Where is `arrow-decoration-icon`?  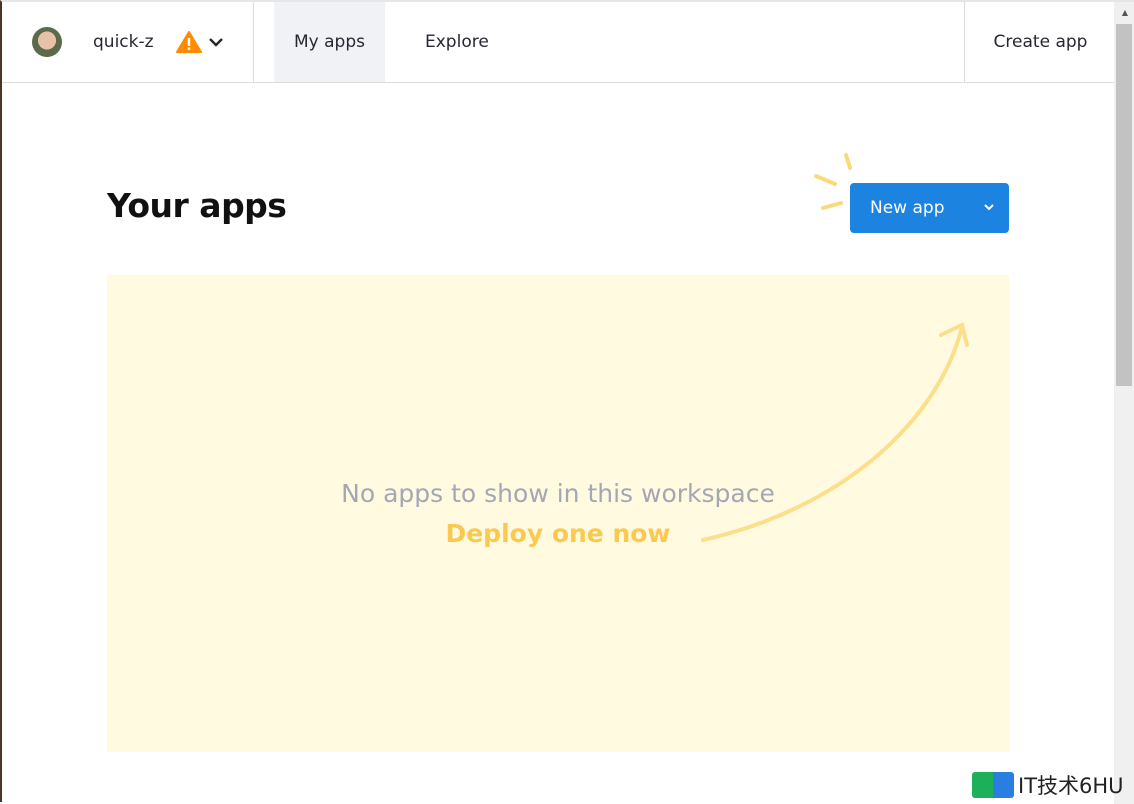 arrow-decoration-icon is located at coordinates (835, 432).